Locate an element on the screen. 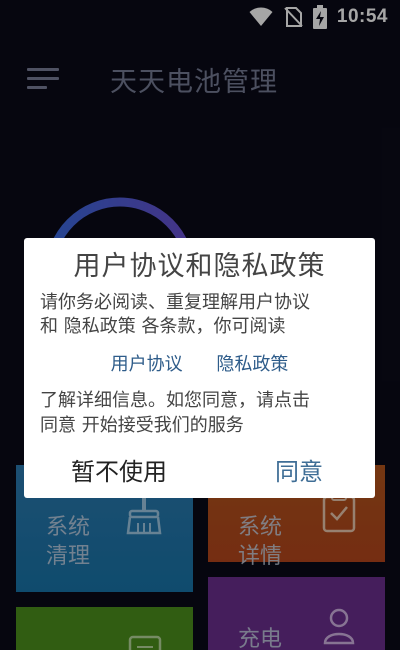  agree-button: 同意 is located at coordinates (299, 469).